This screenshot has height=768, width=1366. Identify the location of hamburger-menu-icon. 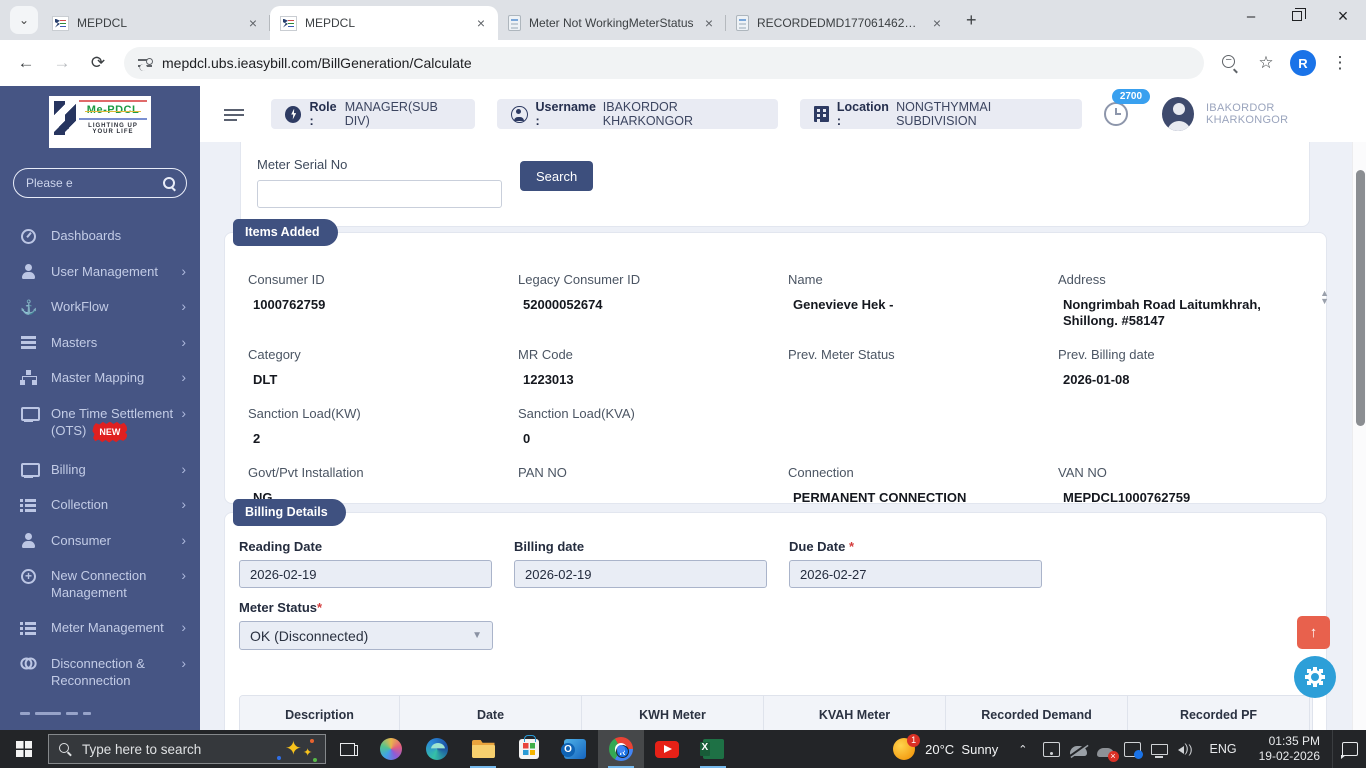
(234, 114).